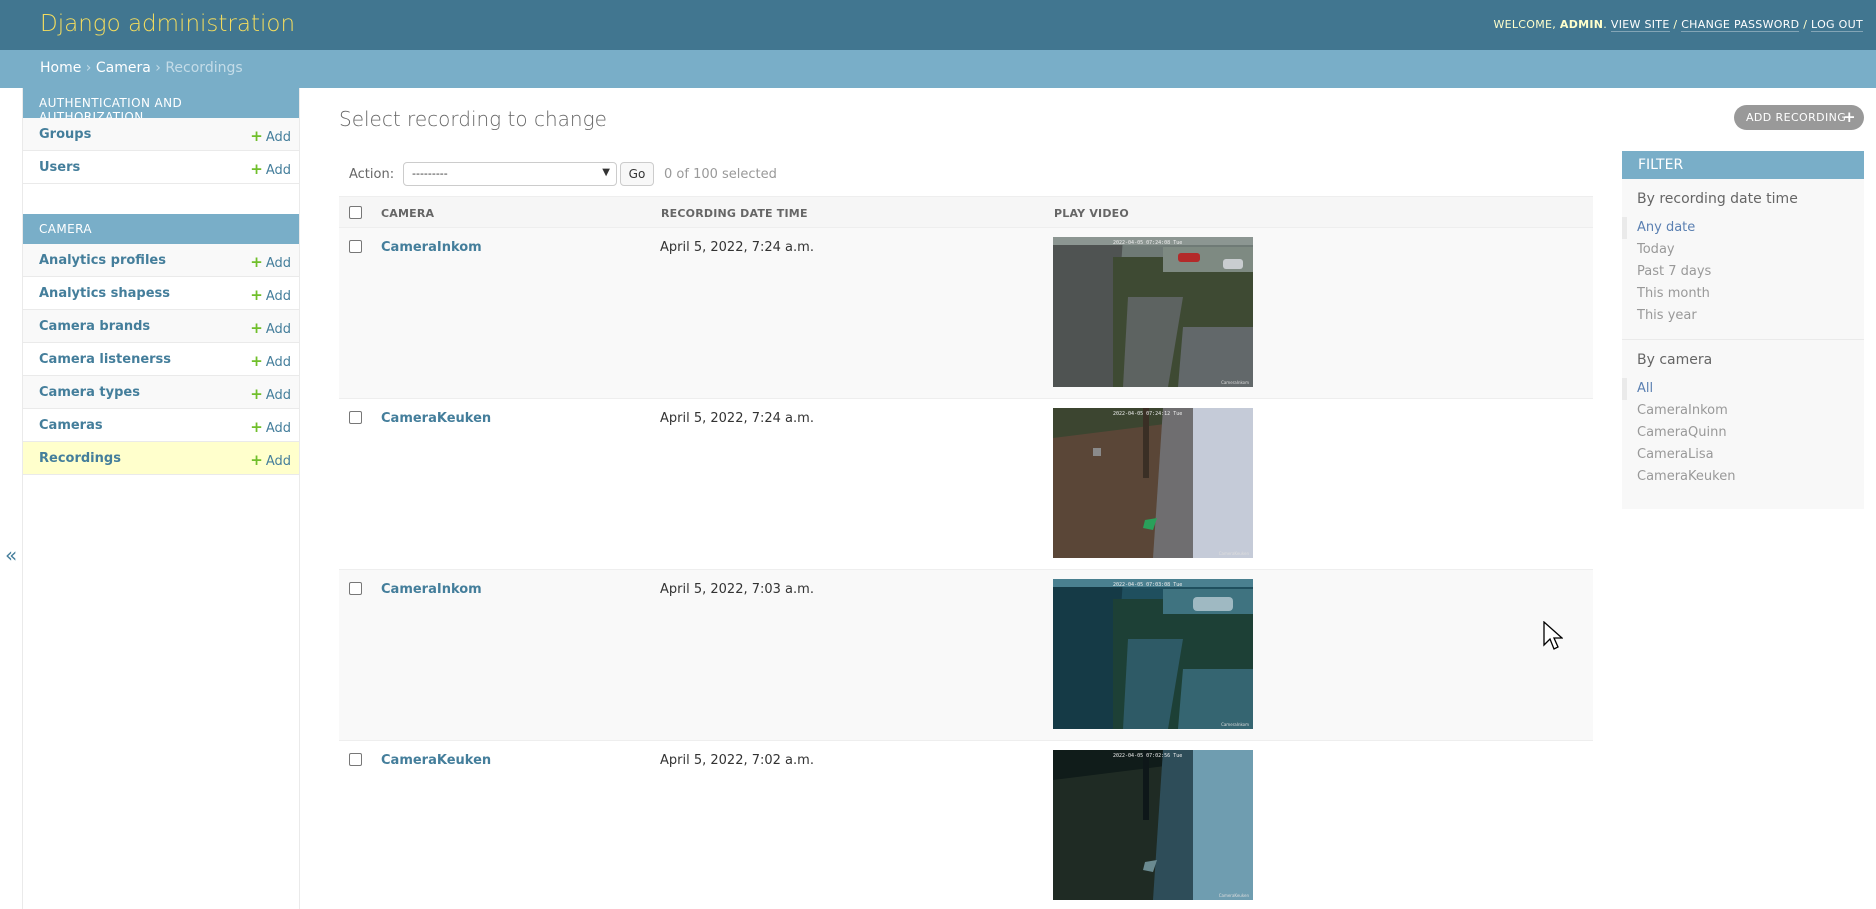 This screenshot has width=1876, height=909. What do you see at coordinates (1153, 825) in the screenshot?
I see `video-player: 2022-04-05 07:02:56 Tue CameraKeuken` at bounding box center [1153, 825].